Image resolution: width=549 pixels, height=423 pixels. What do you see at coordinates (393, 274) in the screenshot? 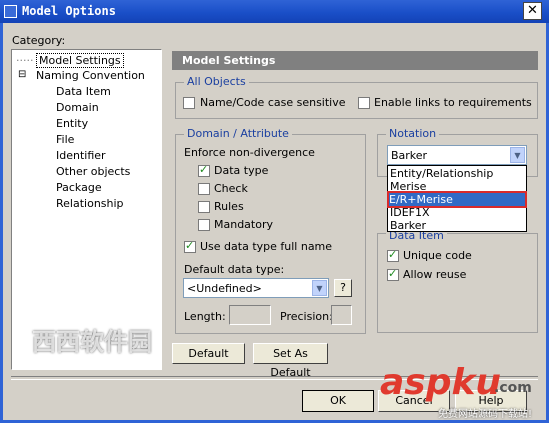
I see `allow-reuse-checkbox` at bounding box center [393, 274].